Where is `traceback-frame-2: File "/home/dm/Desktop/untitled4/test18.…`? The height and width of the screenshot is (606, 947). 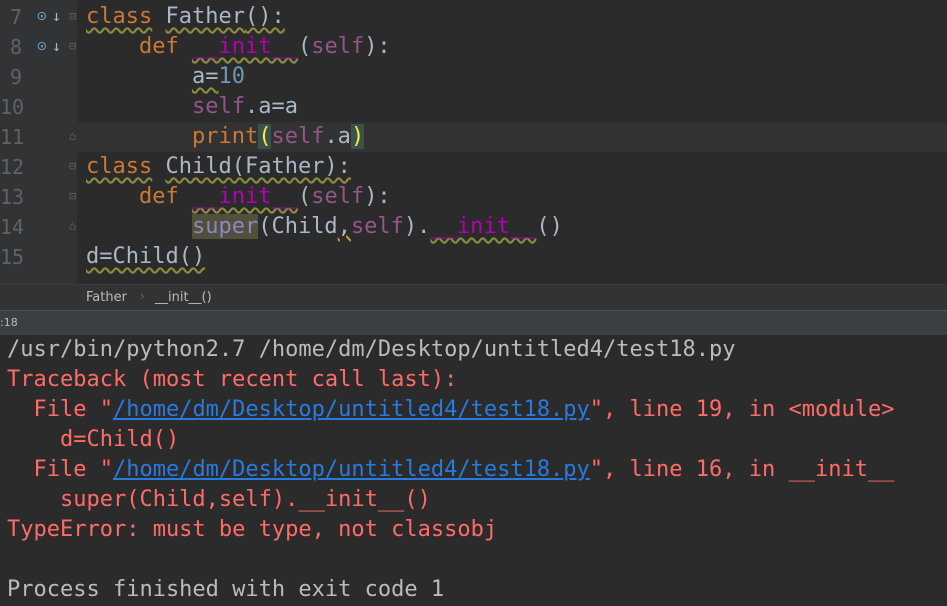 traceback-frame-2: File "/home/dm/Desktop/untitled4/test18.… is located at coordinates (451, 469).